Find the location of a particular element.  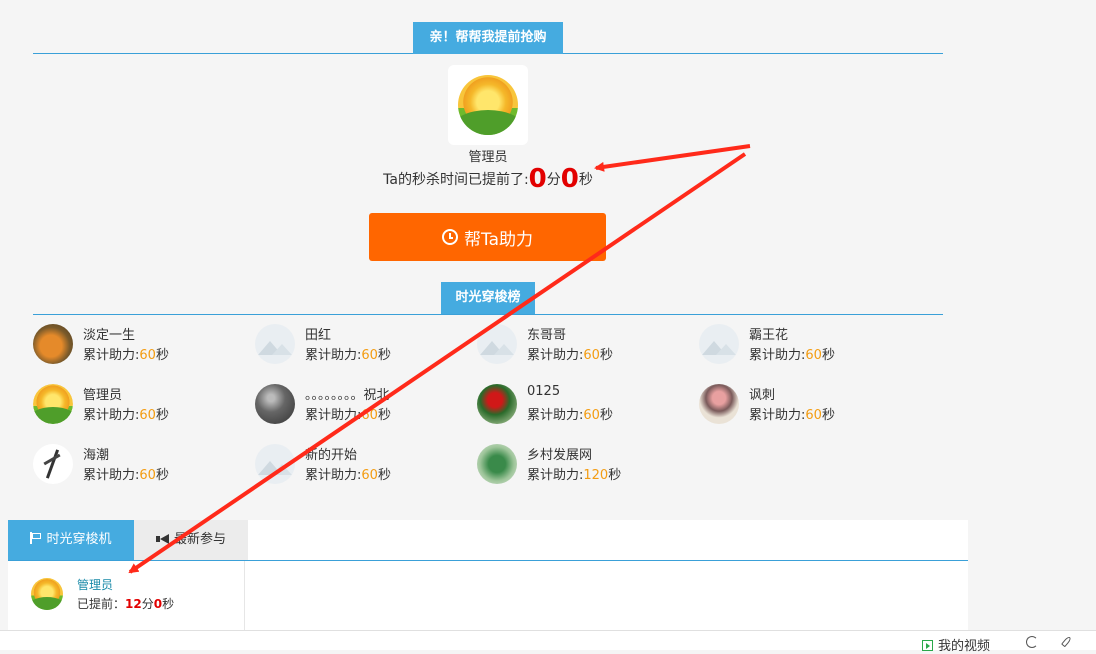

ranking-item: 淡定一生 累计助力:60秒 is located at coordinates (143, 346).